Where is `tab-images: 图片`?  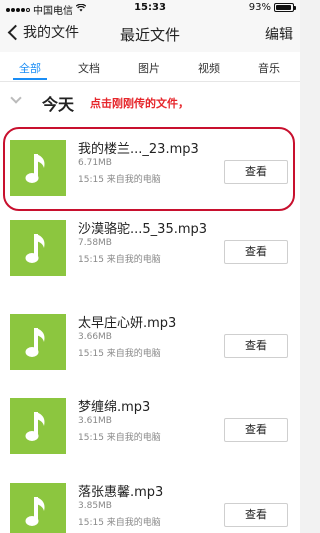 tab-images: 图片 is located at coordinates (149, 68).